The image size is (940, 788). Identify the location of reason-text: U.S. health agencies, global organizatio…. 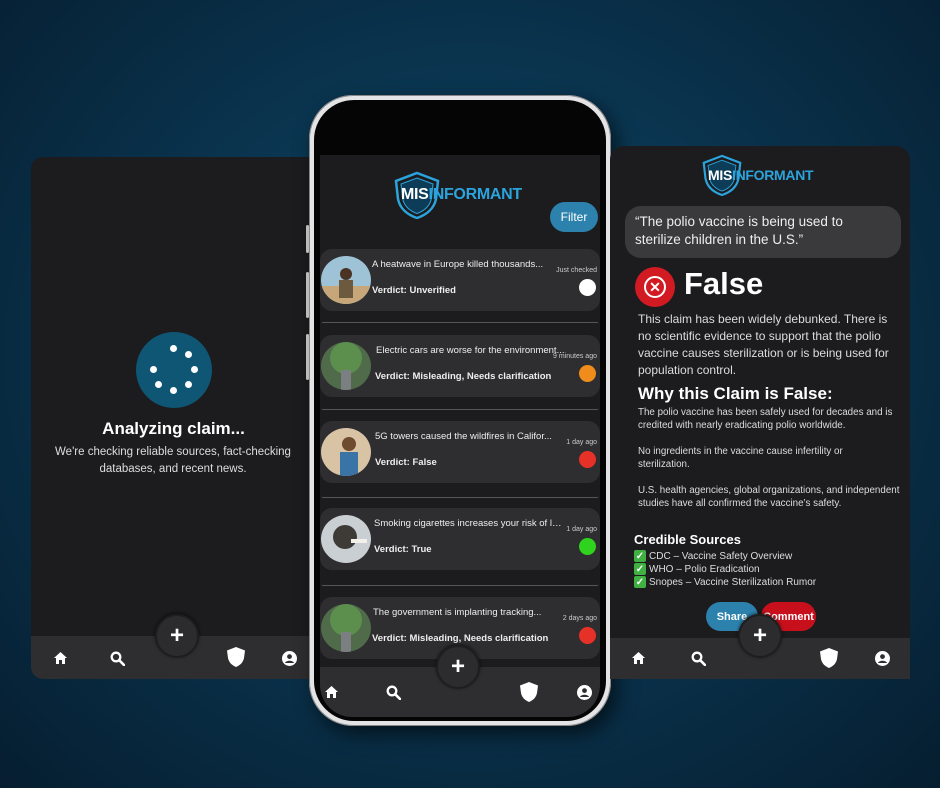
(769, 497).